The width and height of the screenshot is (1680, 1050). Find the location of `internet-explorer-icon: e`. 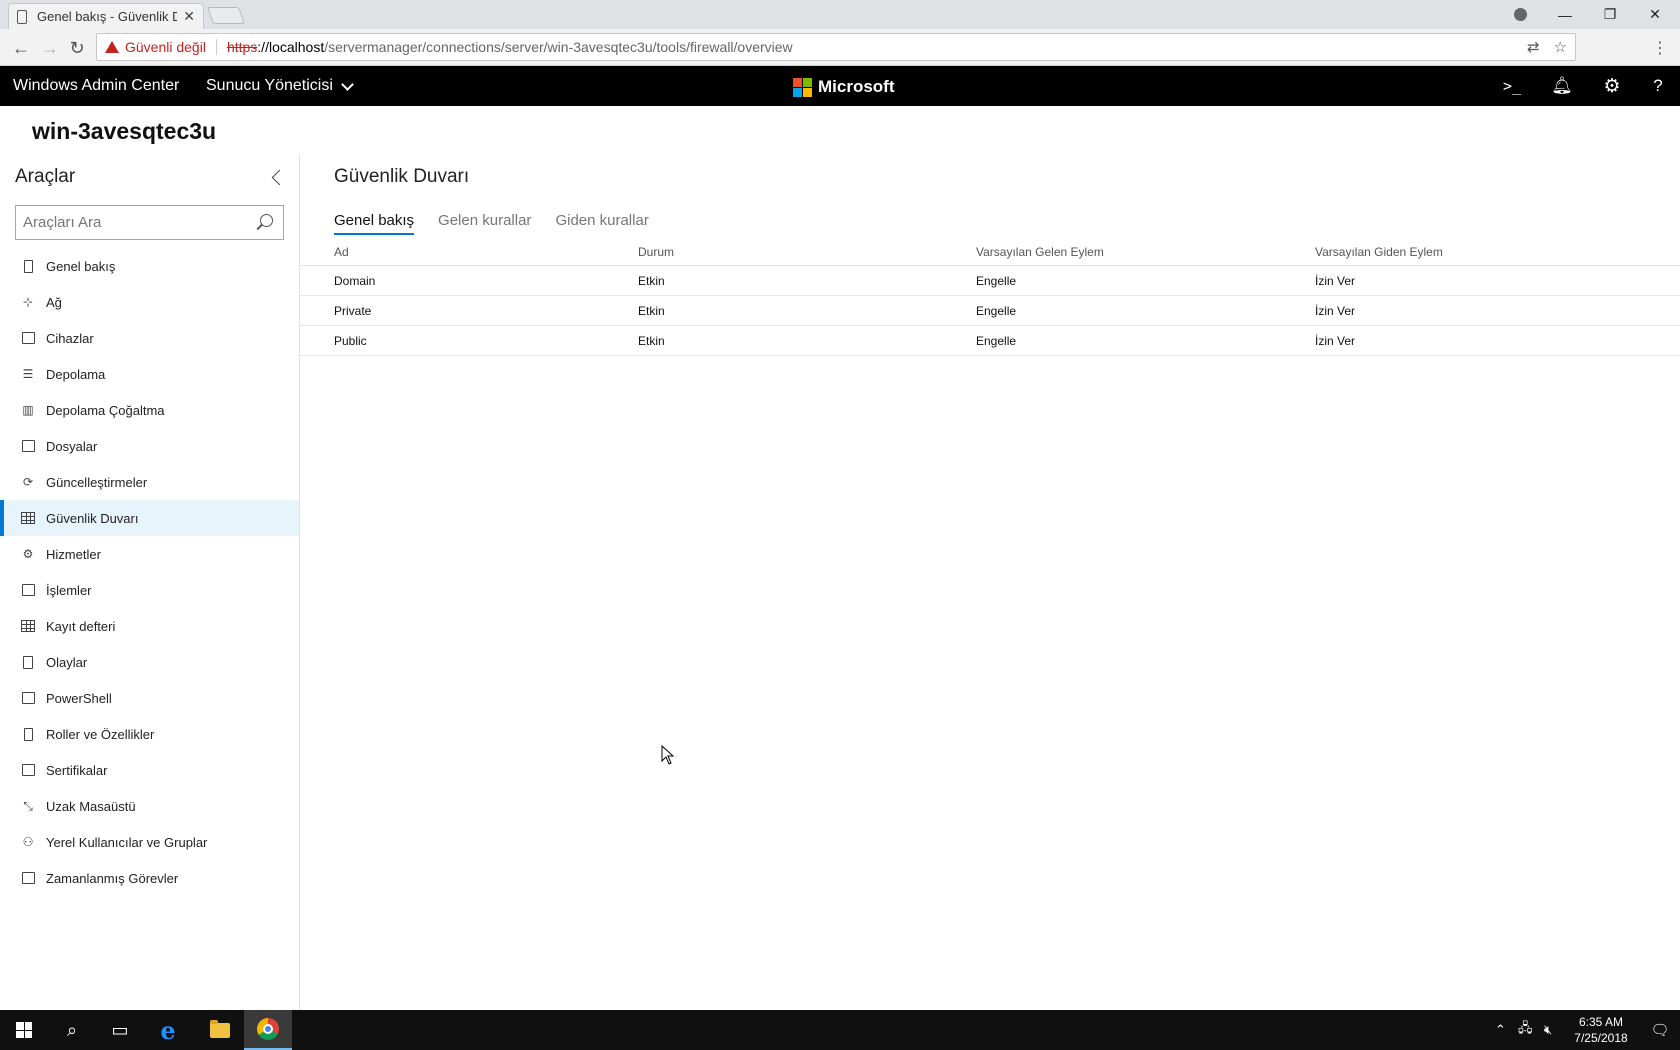

internet-explorer-icon: e is located at coordinates (168, 1030).